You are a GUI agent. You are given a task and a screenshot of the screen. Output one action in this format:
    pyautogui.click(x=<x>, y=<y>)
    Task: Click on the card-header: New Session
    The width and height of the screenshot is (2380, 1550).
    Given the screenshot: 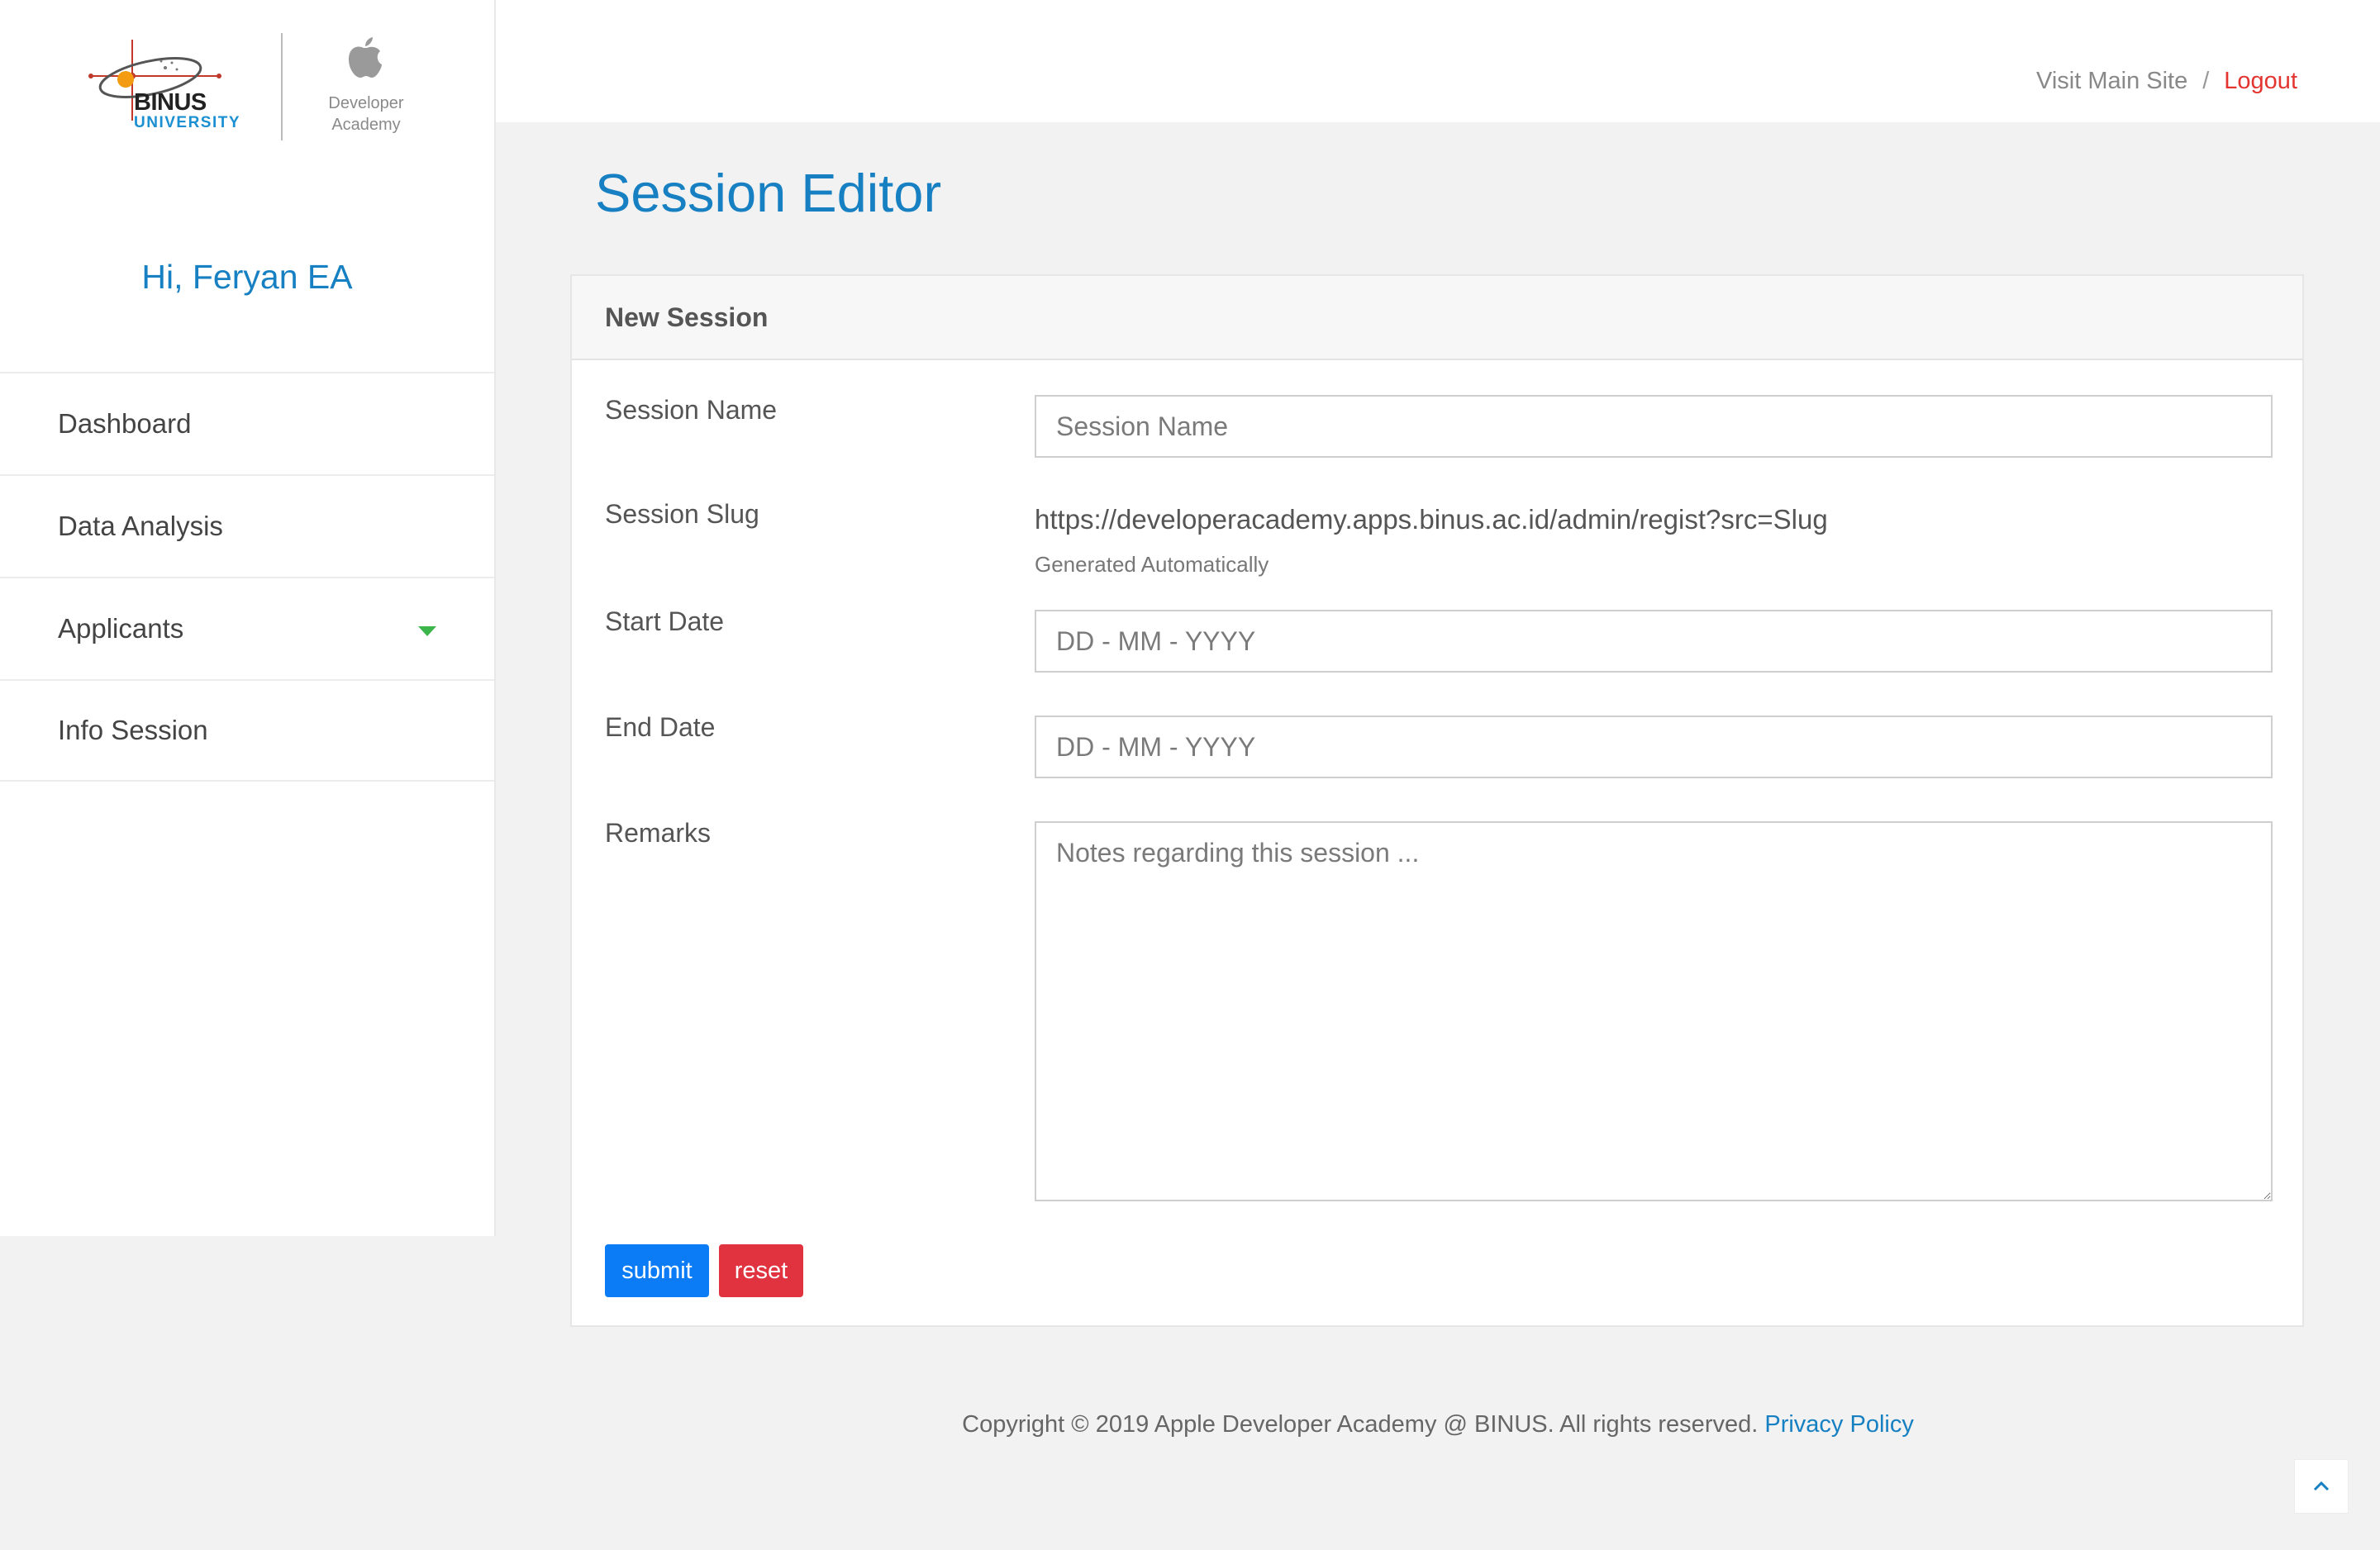 What is the action you would take?
    pyautogui.click(x=1437, y=318)
    